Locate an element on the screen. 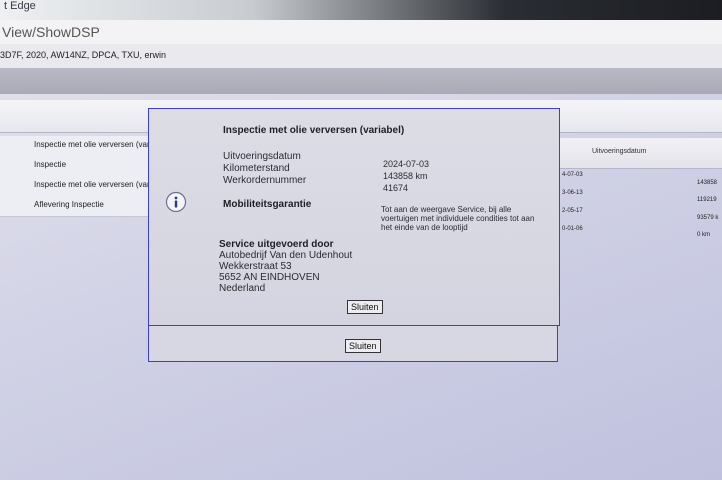  field-value-kilometerstand: 143858 km is located at coordinates (405, 176).